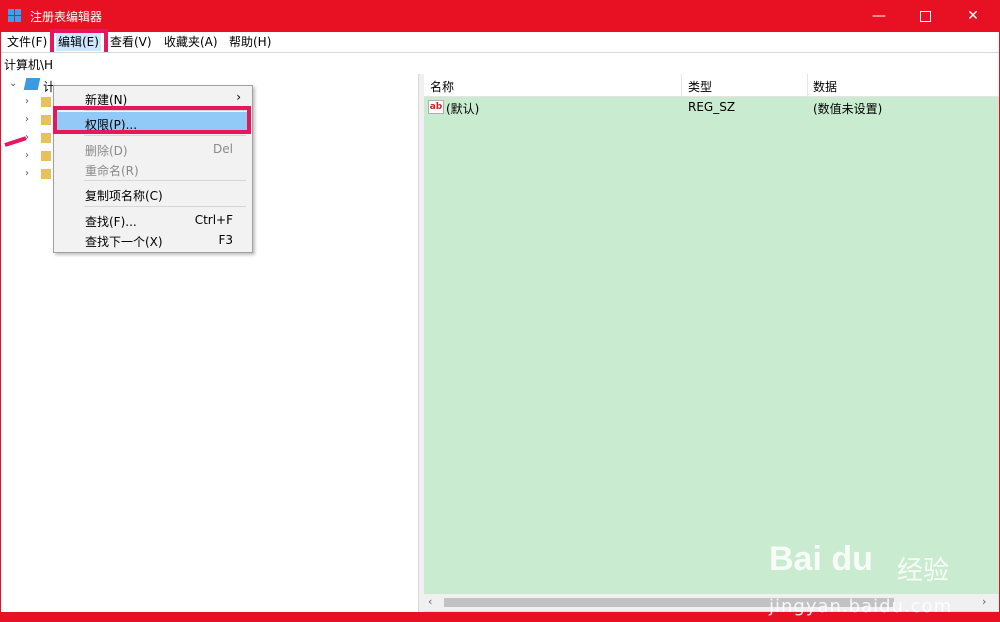 The width and height of the screenshot is (1000, 622). I want to click on table-row: ab (默认) REG_SZ (数值未设置), so click(711, 107).